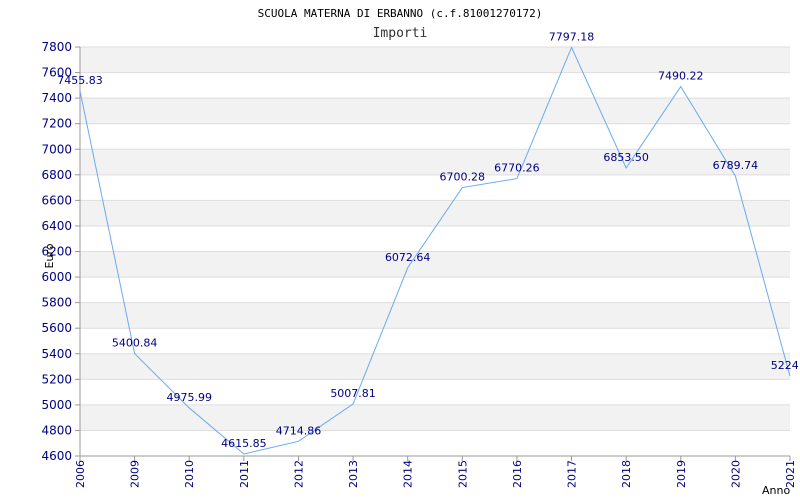  I want to click on data-label: 5224.9, so click(785, 365).